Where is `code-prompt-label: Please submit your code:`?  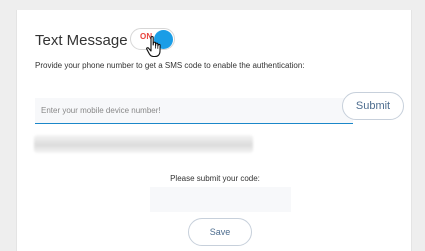 code-prompt-label: Please submit your code: is located at coordinates (215, 178).